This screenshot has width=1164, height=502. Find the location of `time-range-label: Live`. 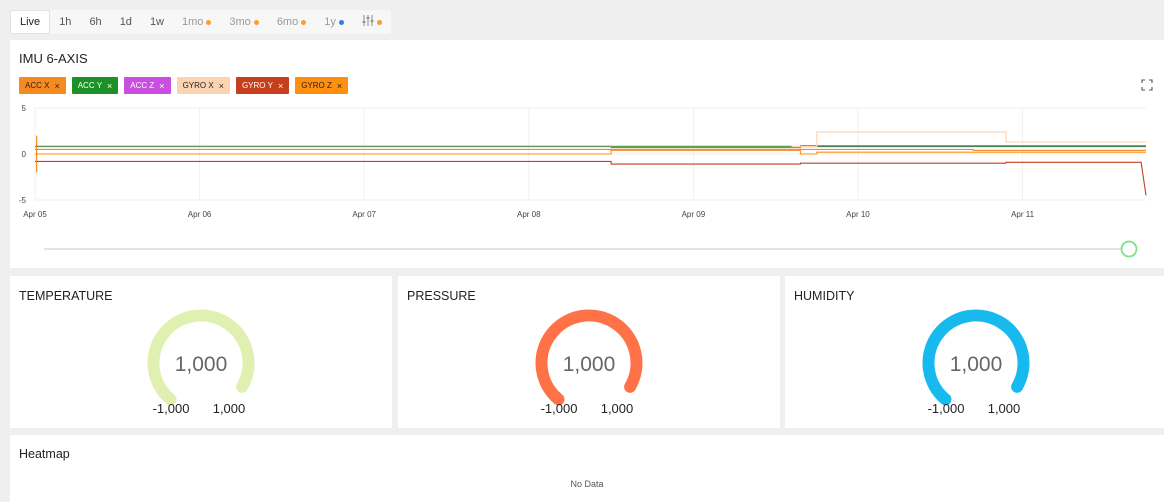

time-range-label: Live is located at coordinates (30, 22).